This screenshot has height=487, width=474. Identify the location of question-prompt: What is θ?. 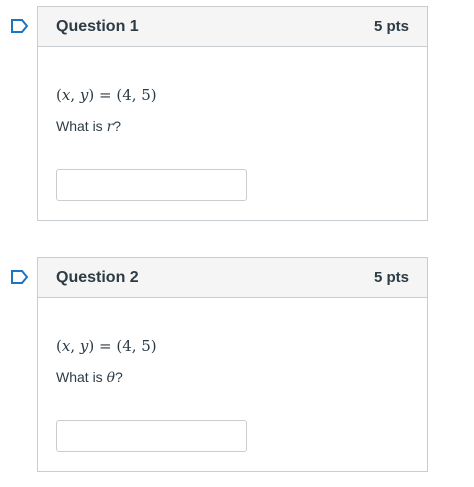
(232, 377).